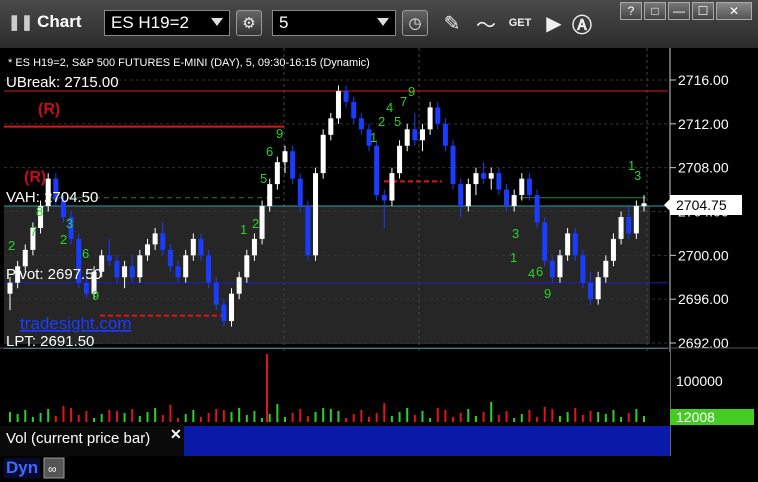 Image resolution: width=758 pixels, height=482 pixels. I want to click on maximize-button: ☐, so click(703, 11).